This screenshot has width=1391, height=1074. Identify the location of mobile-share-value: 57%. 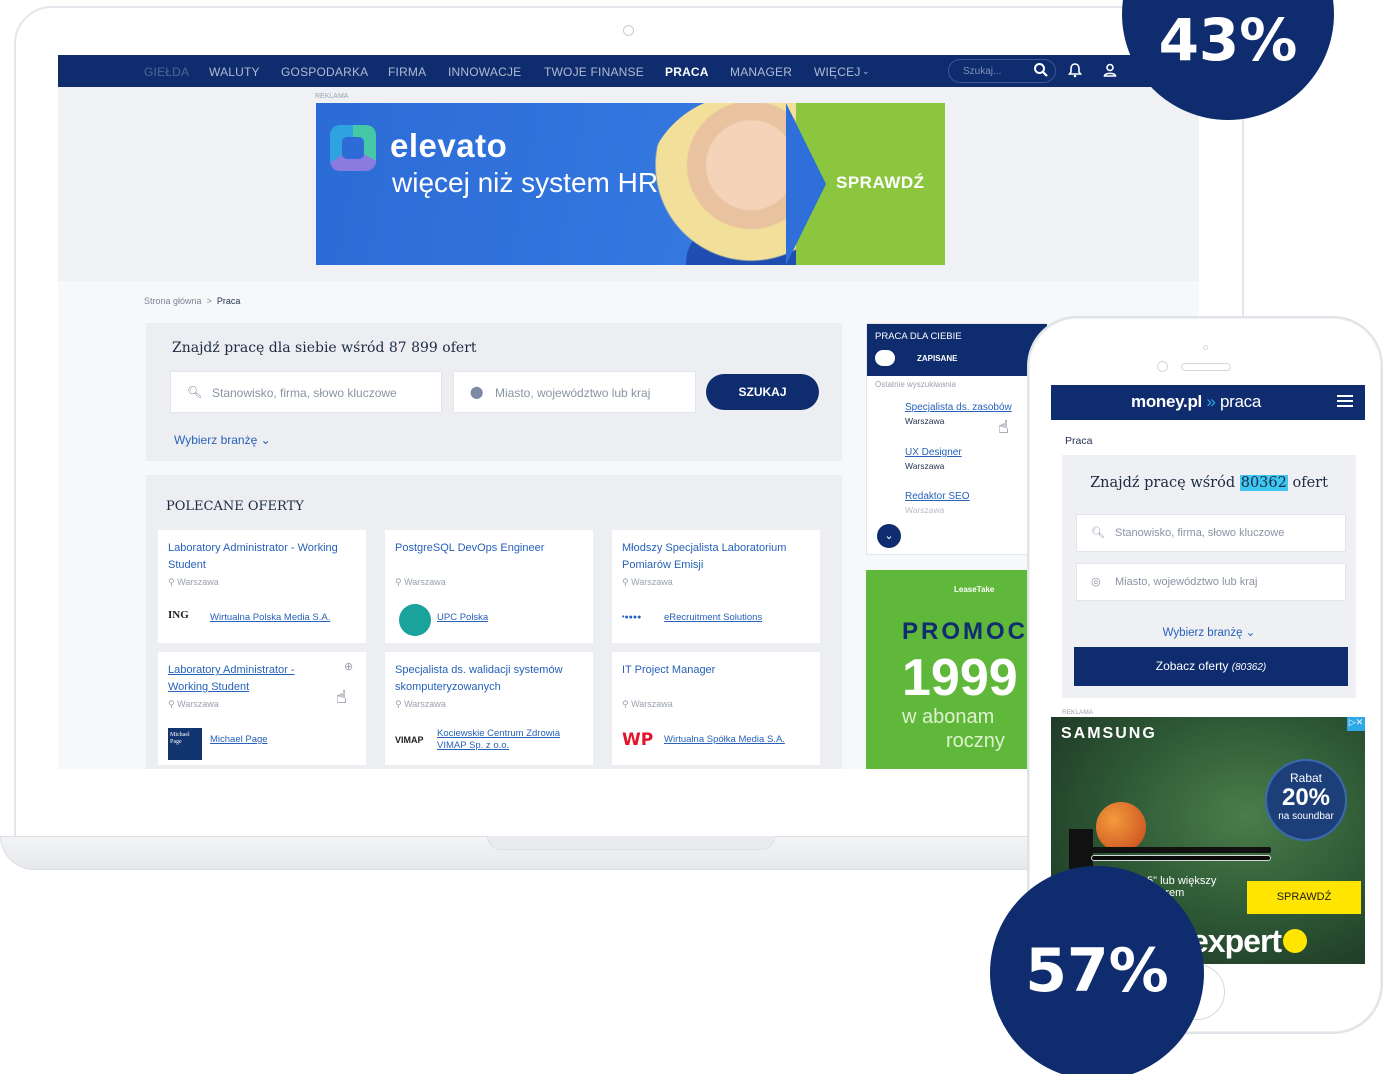
(1097, 971).